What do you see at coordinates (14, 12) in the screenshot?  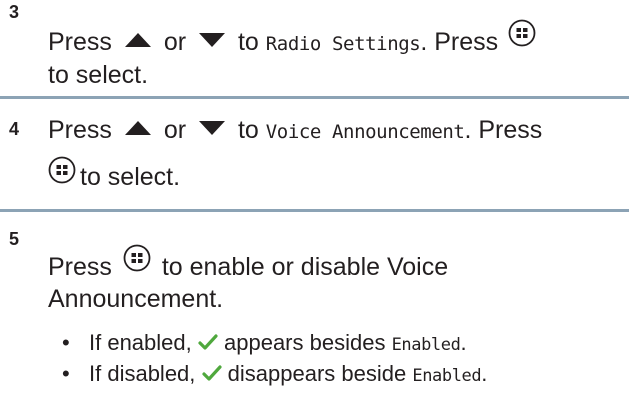 I see `step-number: 3` at bounding box center [14, 12].